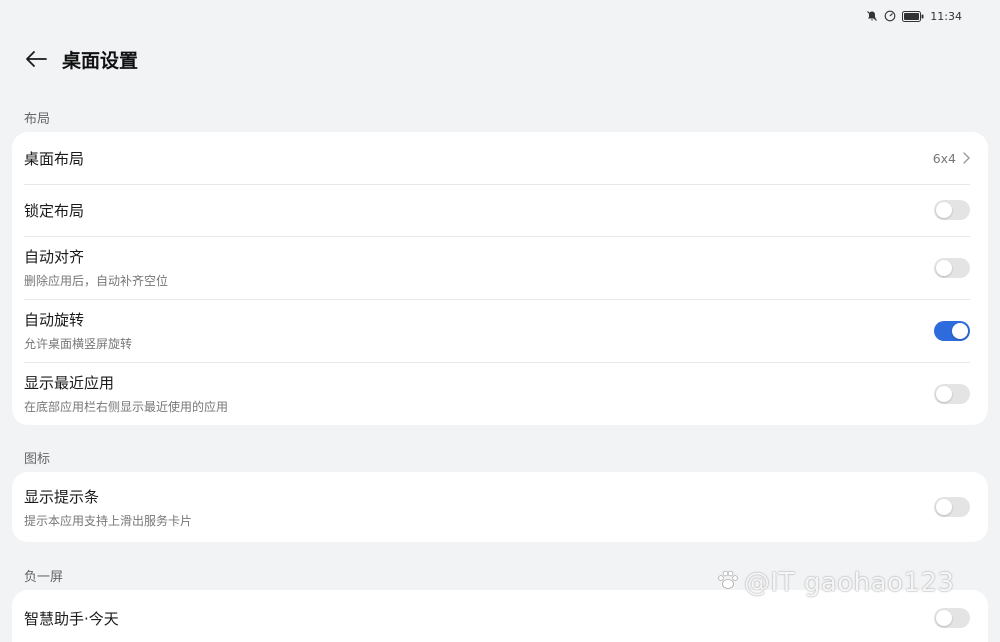  I want to click on setting-title: 显示提示条, so click(62, 496).